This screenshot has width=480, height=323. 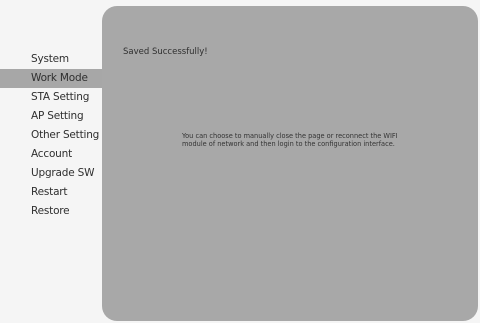 What do you see at coordinates (52, 97) in the screenshot?
I see `sidebar-item-sta-setting: STA Setting` at bounding box center [52, 97].